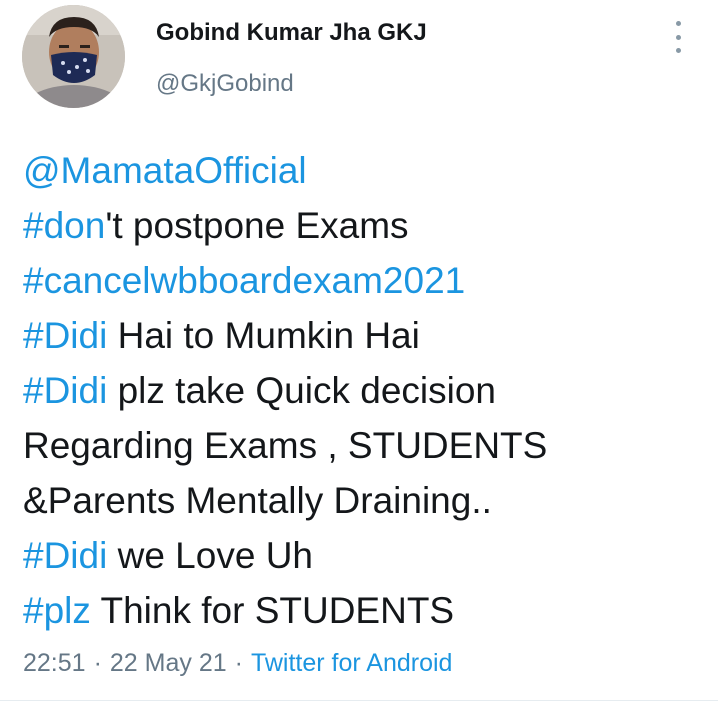 This screenshot has height=713, width=718. I want to click on more-vertical-icon, so click(678, 37).